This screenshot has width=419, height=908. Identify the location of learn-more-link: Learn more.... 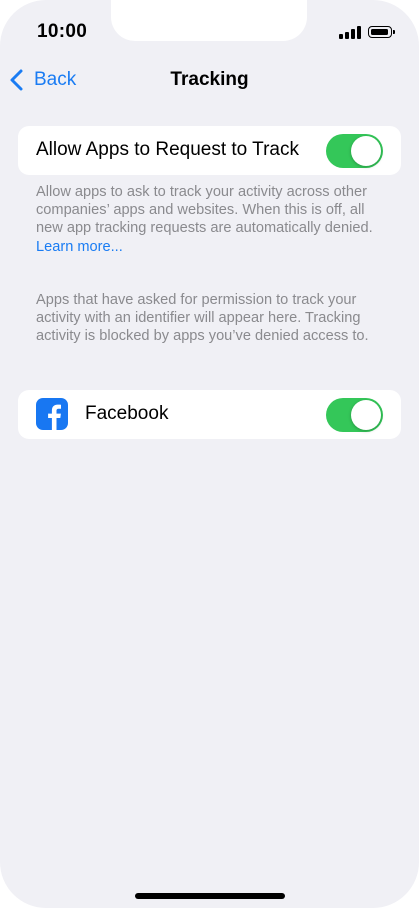
(79, 247).